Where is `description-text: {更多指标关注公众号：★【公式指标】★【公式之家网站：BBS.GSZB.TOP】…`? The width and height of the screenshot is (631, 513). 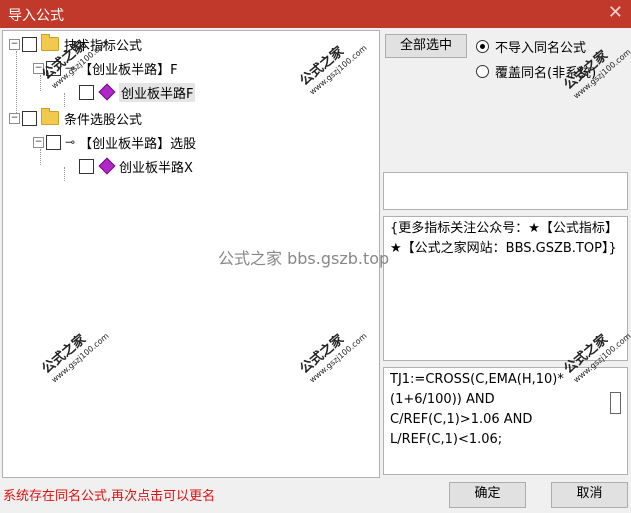 description-text: {更多指标关注公众号：★【公式指标】★【公式之家网站：BBS.GSZB.TOP】… is located at coordinates (504, 238).